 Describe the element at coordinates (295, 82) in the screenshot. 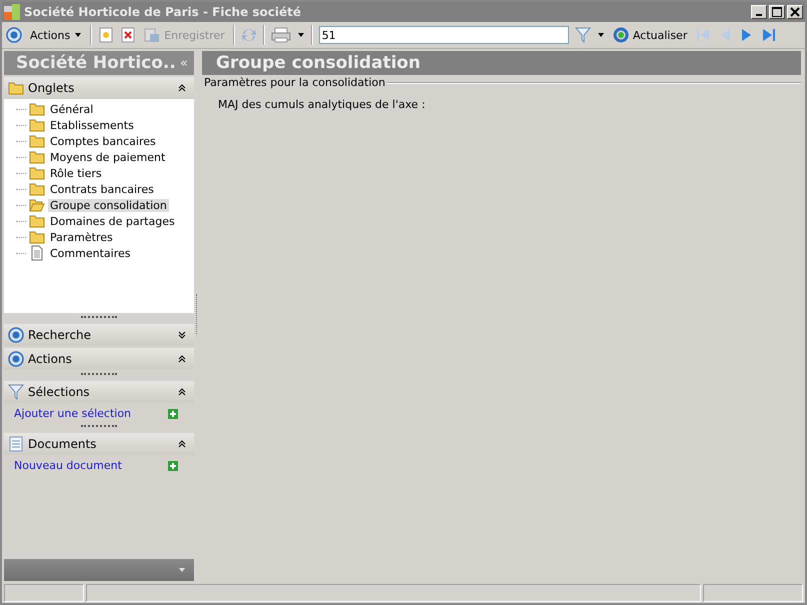

I see `group-label: Paramètres pour la consolidation` at that location.